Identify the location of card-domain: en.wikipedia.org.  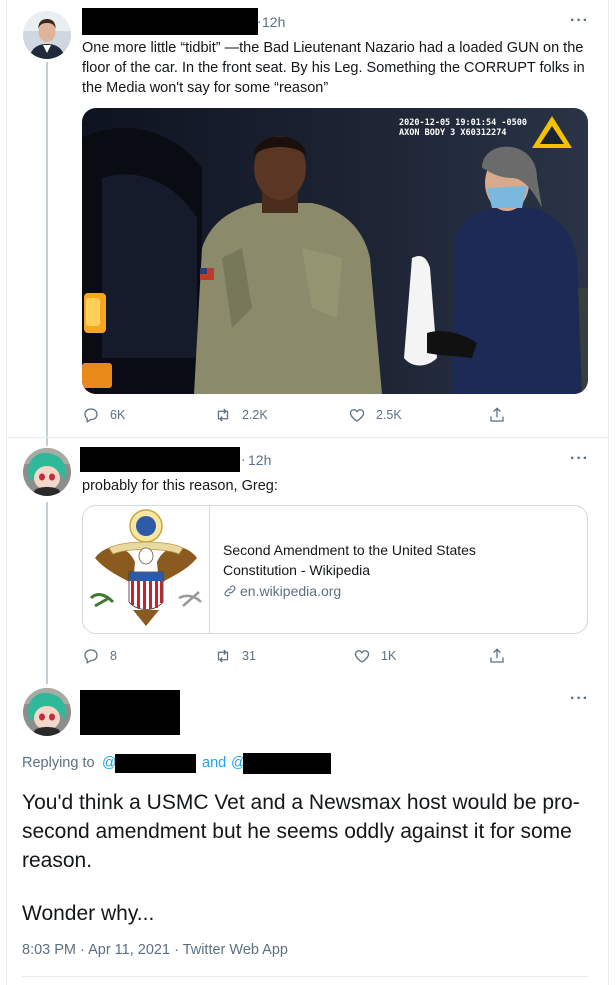
(291, 591).